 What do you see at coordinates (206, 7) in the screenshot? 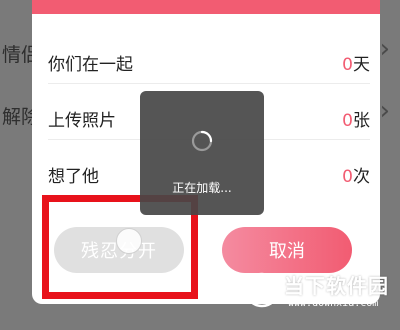
I see `dialog-header-bar` at bounding box center [206, 7].